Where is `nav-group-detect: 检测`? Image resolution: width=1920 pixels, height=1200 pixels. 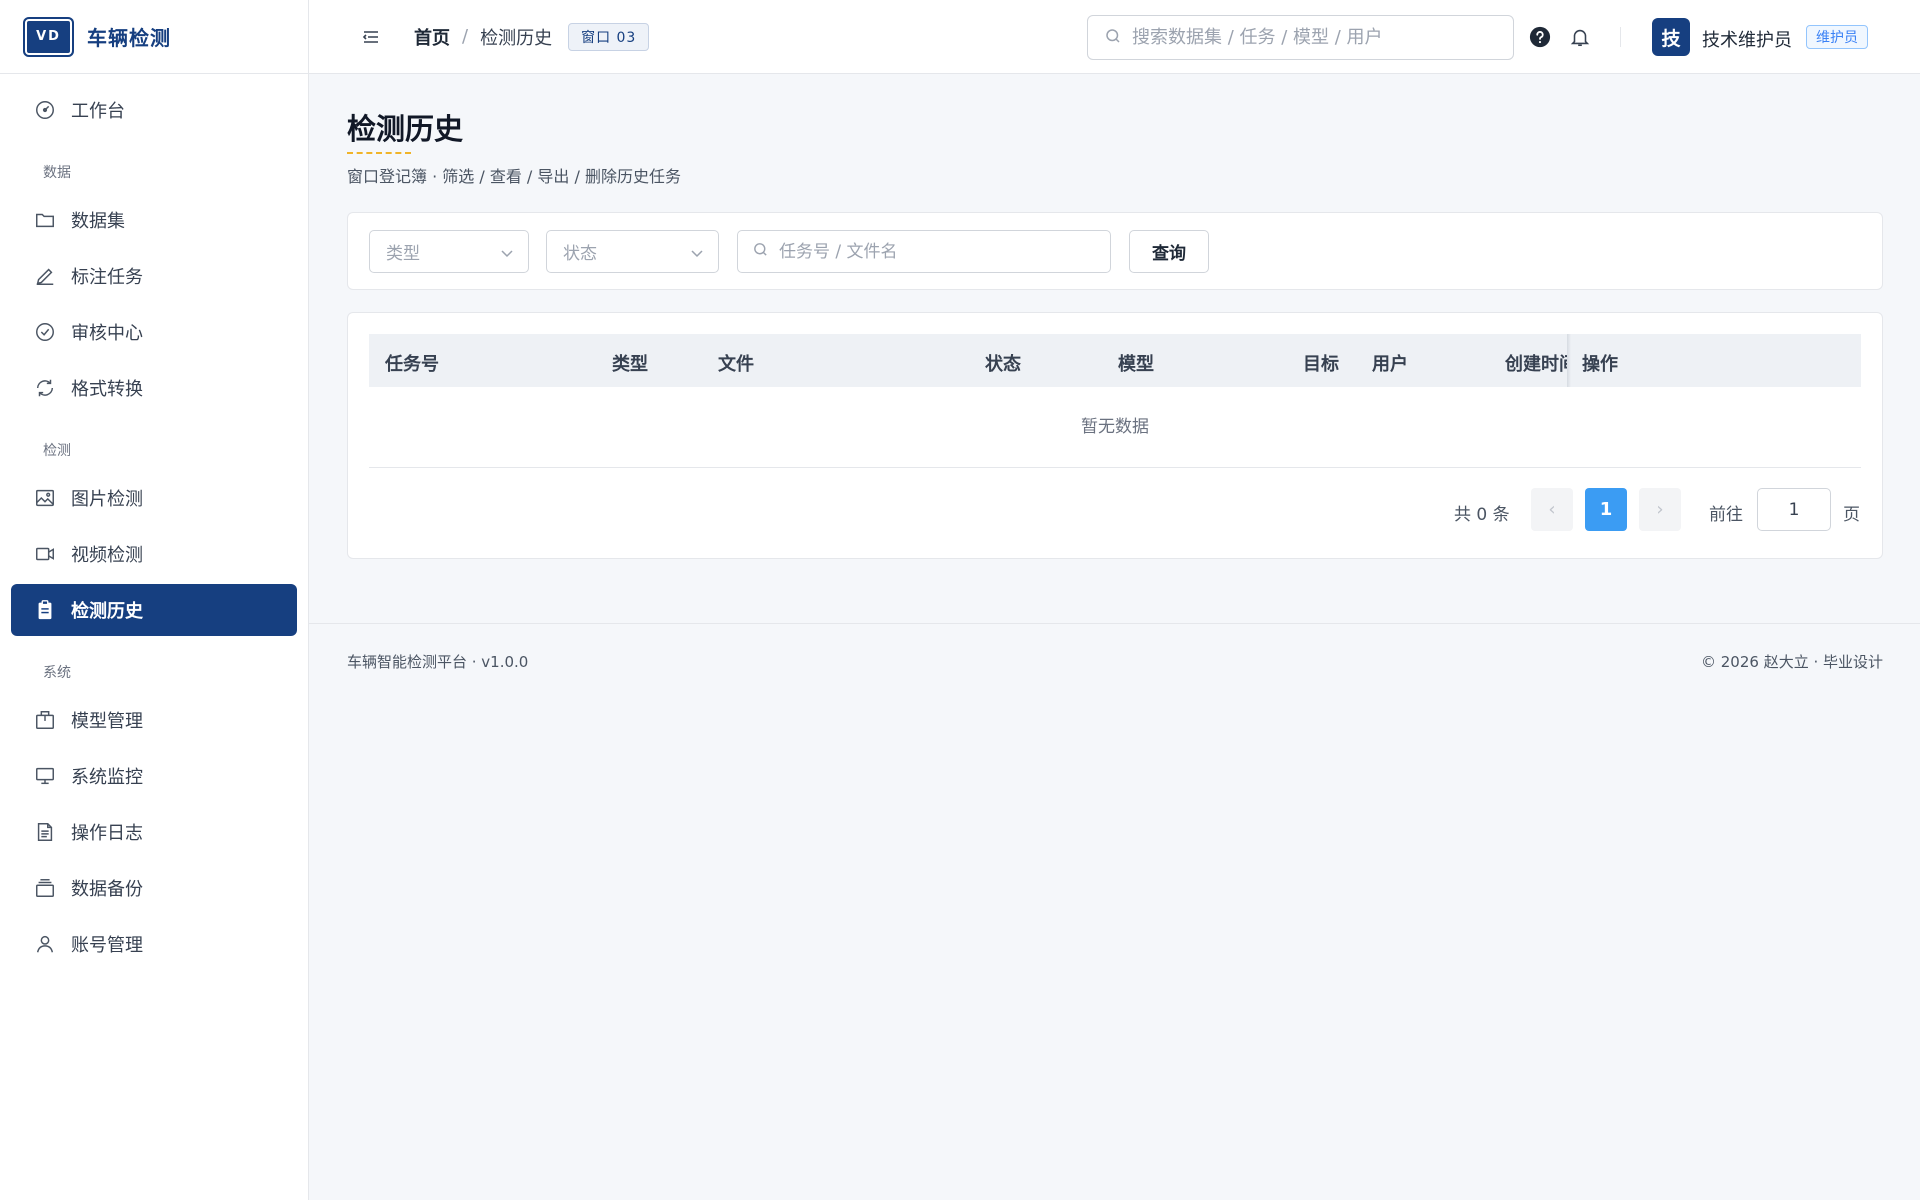
nav-group-detect: 检测 is located at coordinates (57, 451).